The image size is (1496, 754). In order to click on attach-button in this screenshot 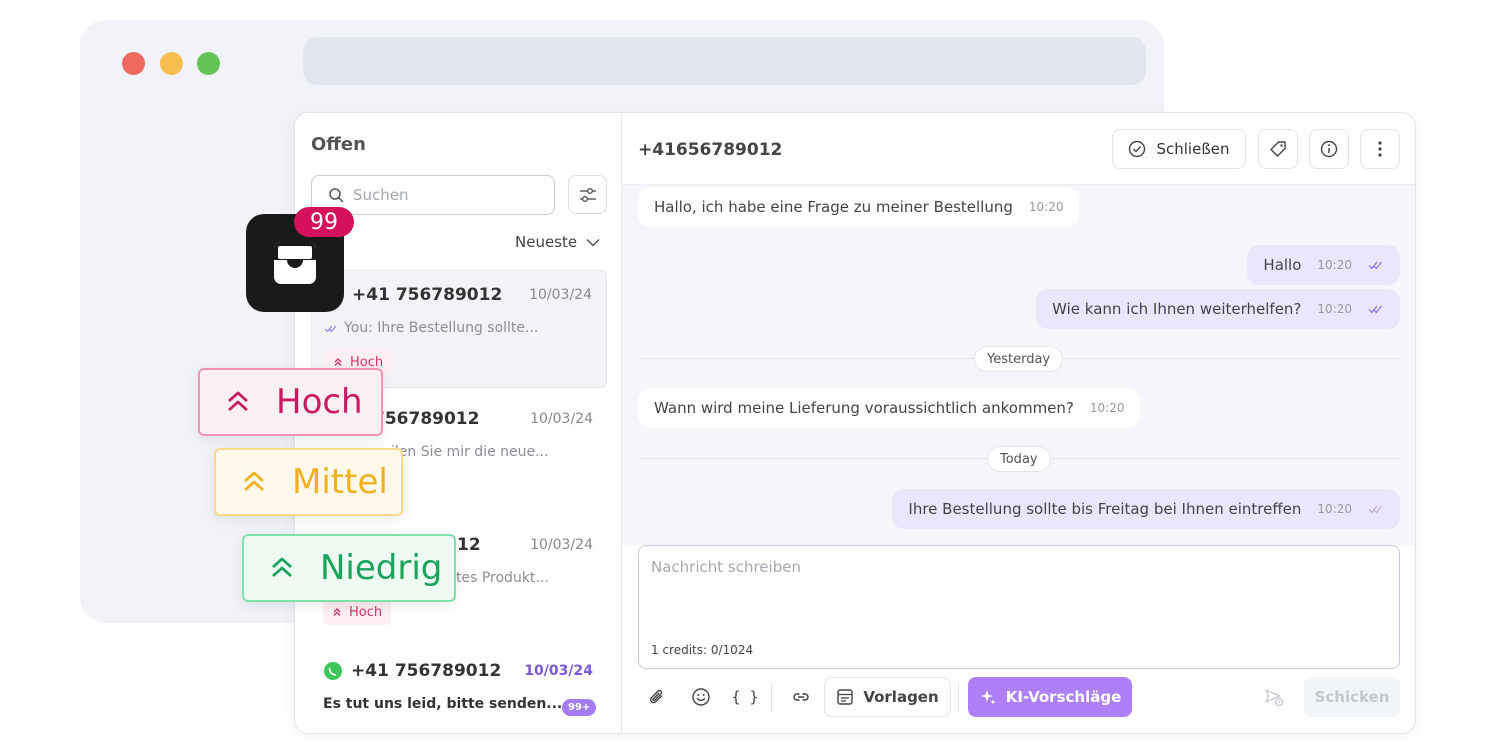, I will do `click(657, 697)`.